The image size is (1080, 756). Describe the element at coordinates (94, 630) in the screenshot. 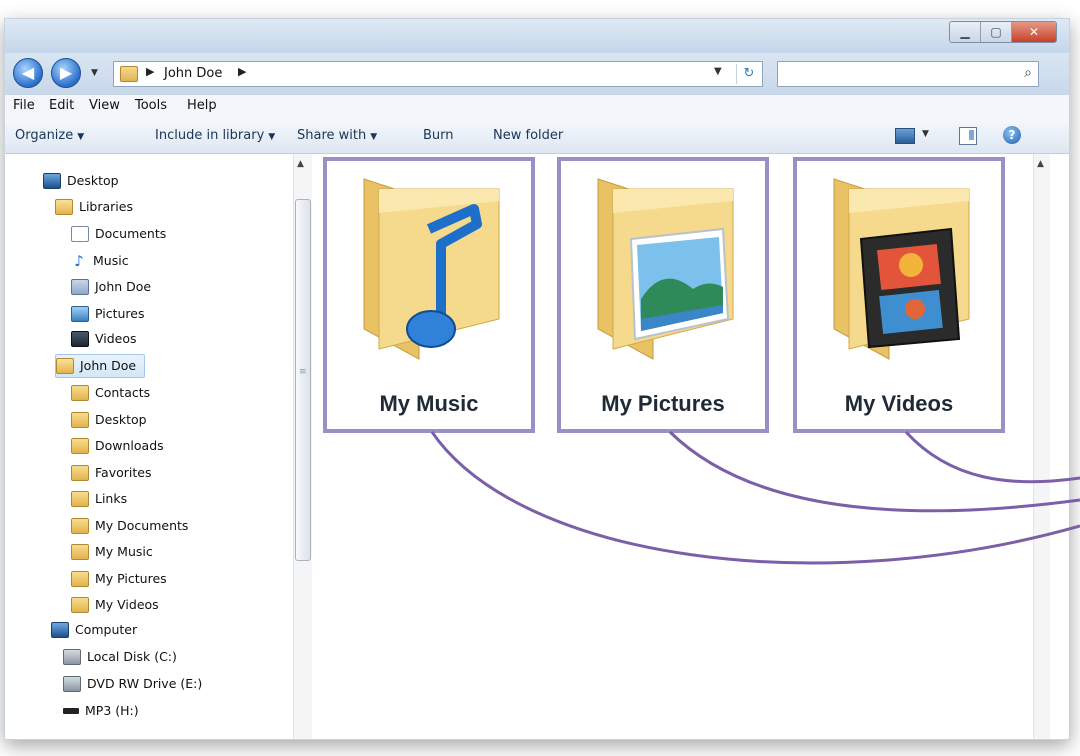

I see `sidebar-item-computer: Computer` at that location.